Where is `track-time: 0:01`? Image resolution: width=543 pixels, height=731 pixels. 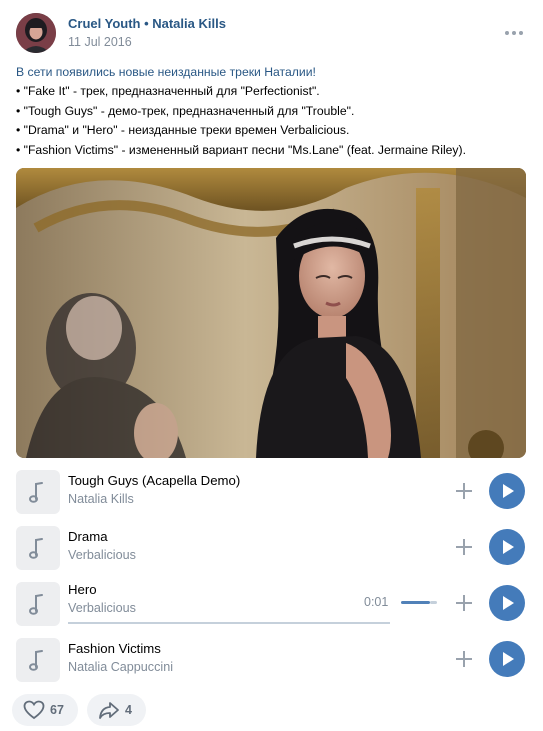
track-time: 0:01 is located at coordinates (376, 602).